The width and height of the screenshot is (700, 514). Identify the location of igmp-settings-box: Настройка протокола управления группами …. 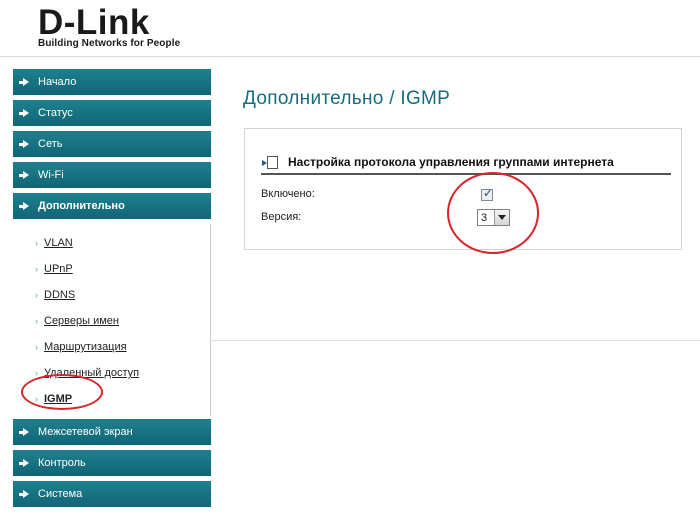
(463, 189).